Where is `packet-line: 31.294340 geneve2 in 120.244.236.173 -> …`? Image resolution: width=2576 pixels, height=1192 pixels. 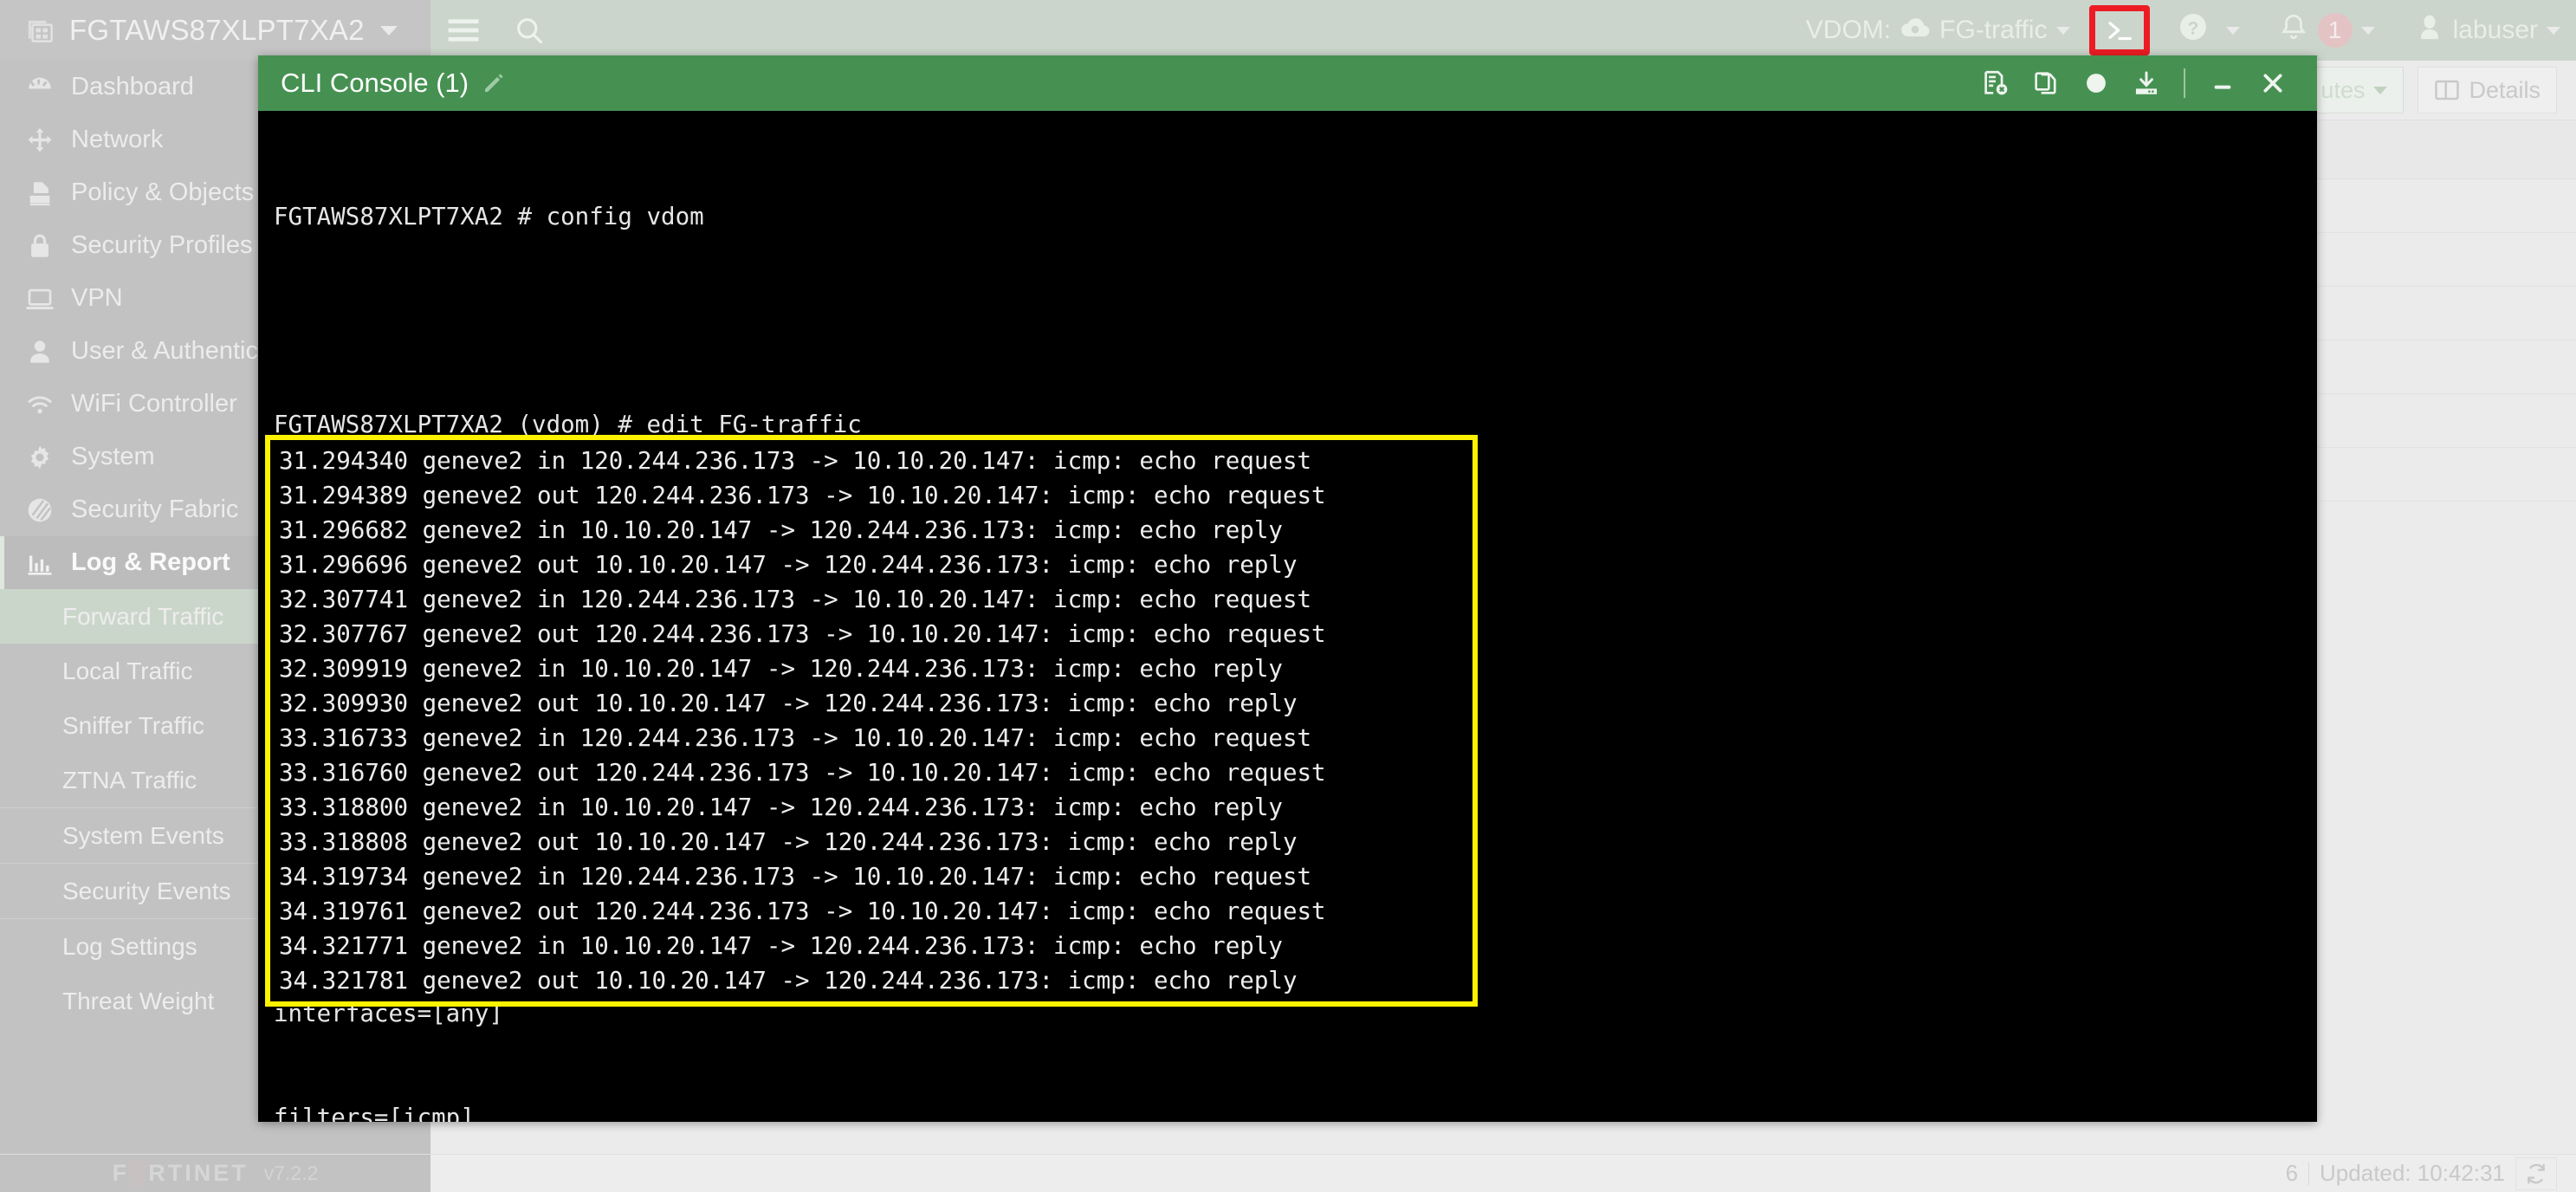 packet-line: 31.294340 geneve2 in 120.244.236.173 -> … is located at coordinates (795, 461).